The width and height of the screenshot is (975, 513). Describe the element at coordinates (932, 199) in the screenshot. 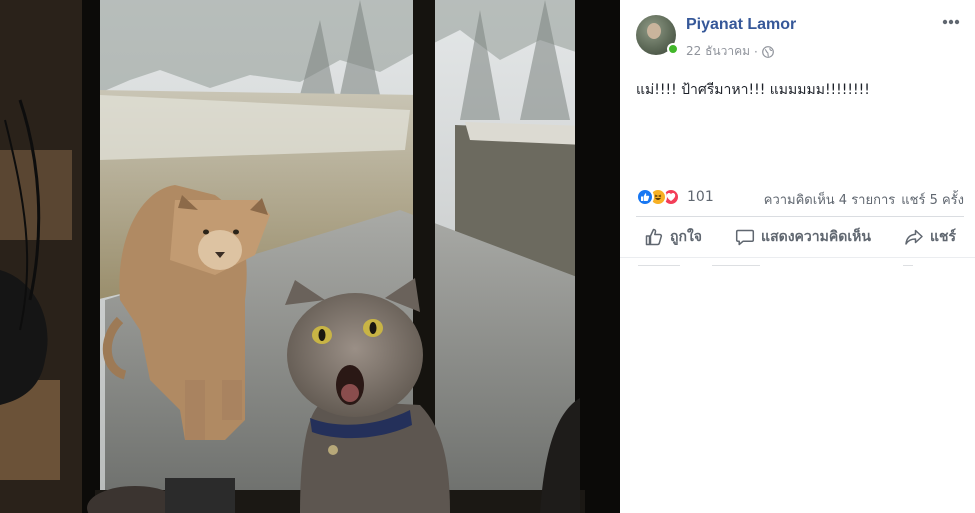

I see `shares-count-link: แชร์ 5 ครั้ง` at that location.